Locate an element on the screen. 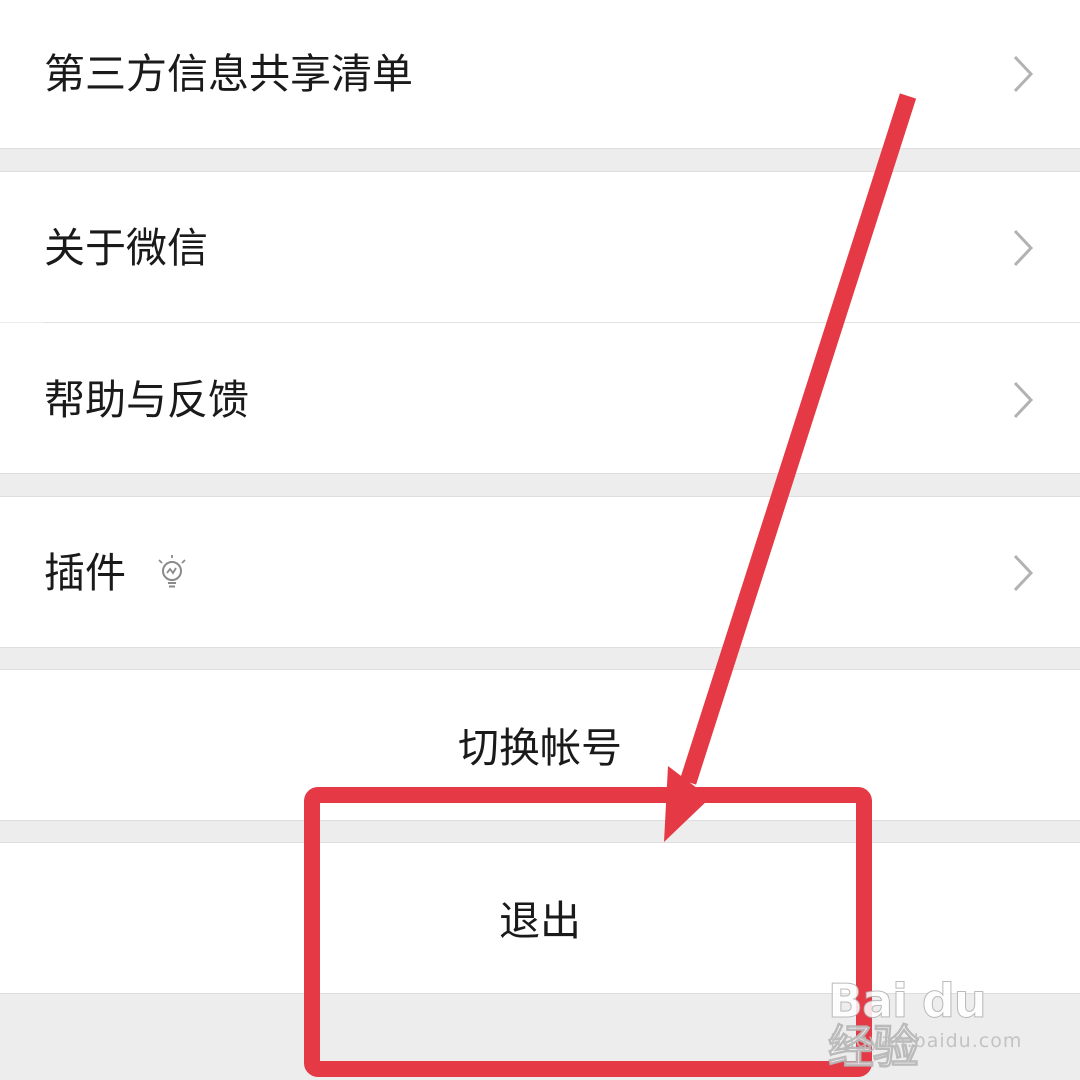  baidu-jingyan-watermark: Bai du 经验 jingyan.baidu.com is located at coordinates (928, 1021).